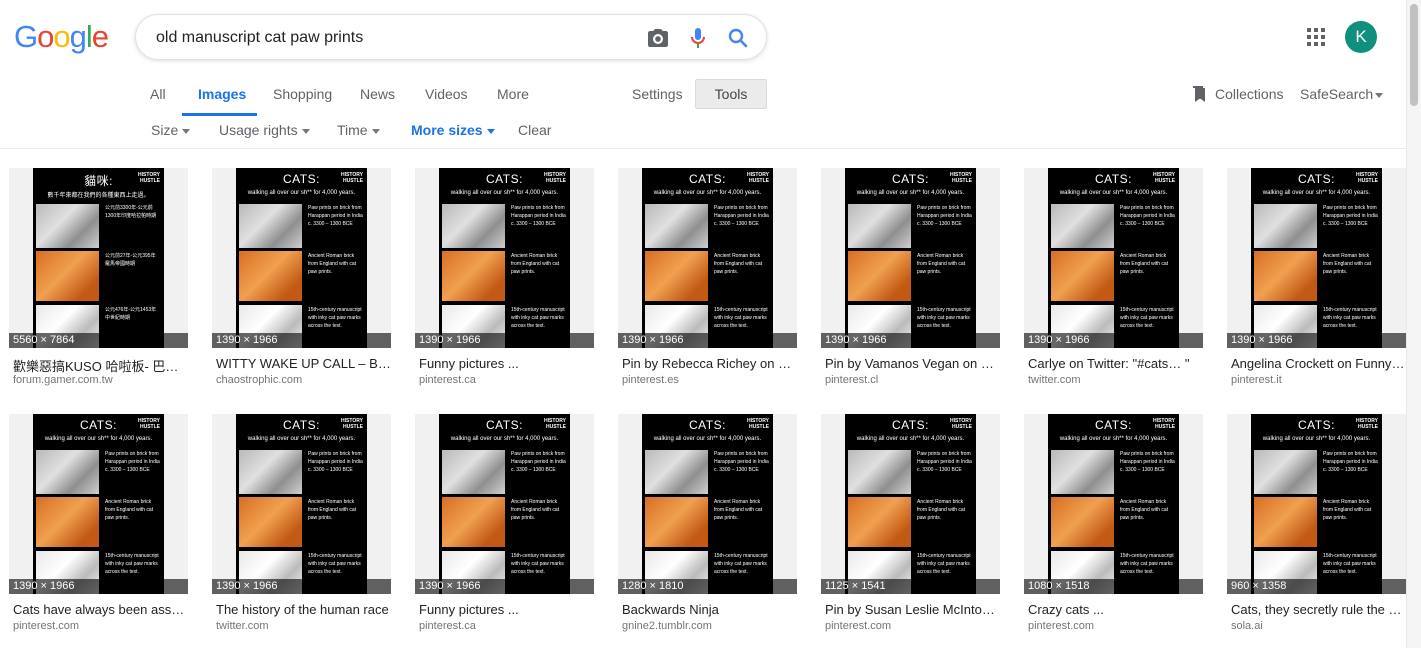 The image size is (1421, 648). Describe the element at coordinates (738, 38) in the screenshot. I see `search-icon` at that location.